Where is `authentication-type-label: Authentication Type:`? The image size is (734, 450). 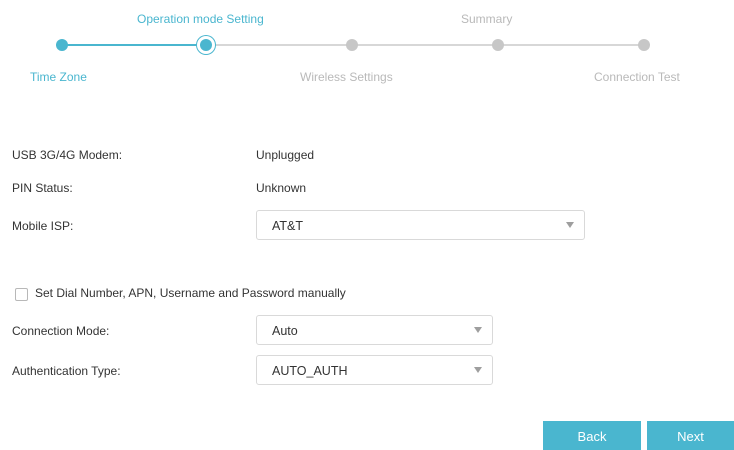 authentication-type-label: Authentication Type: is located at coordinates (66, 371).